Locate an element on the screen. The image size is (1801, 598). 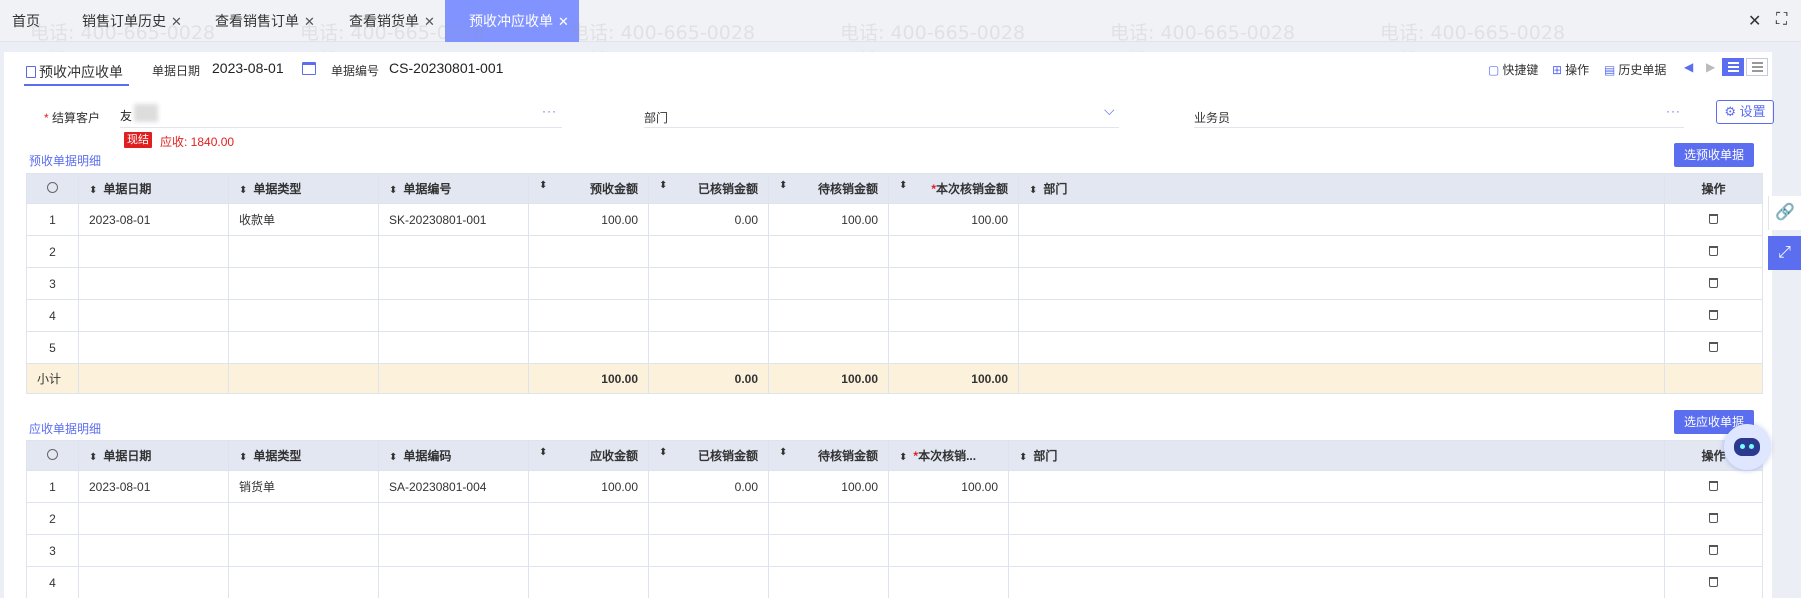
operation-button: ⊞ 操作 is located at coordinates (1570, 69).